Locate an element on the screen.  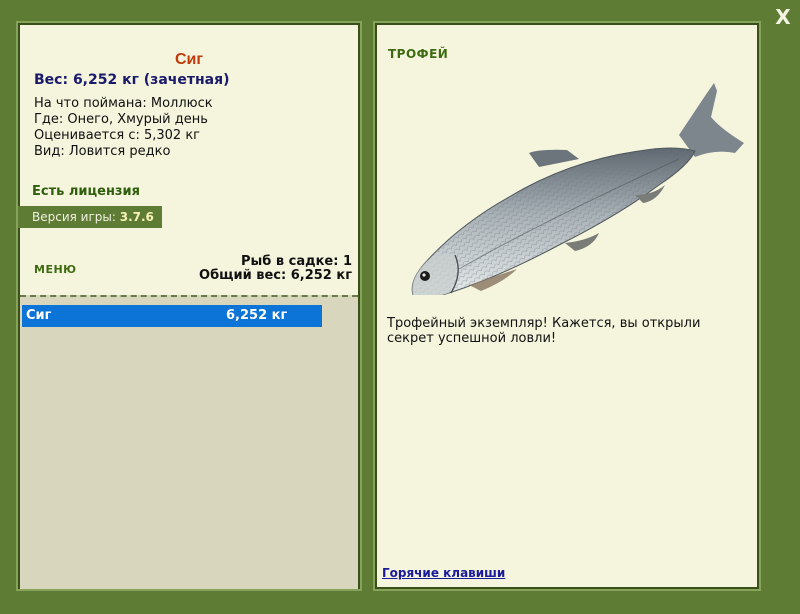
kind-text: Вид: Ловится редко is located at coordinates (102, 151).